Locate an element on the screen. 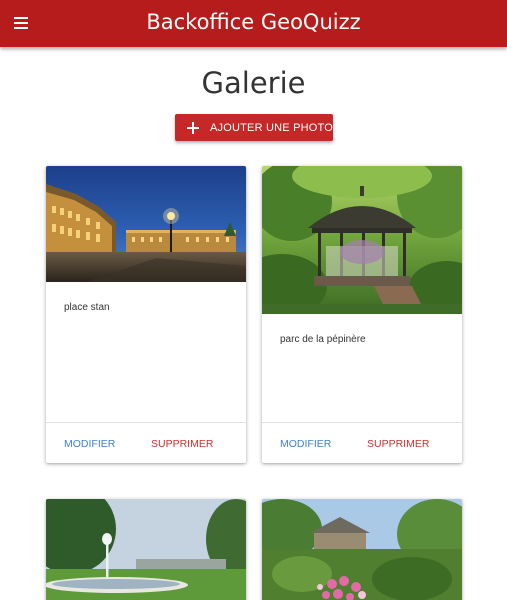 Image resolution: width=507 pixels, height=600 pixels. page-title: Galerie is located at coordinates (253, 83).